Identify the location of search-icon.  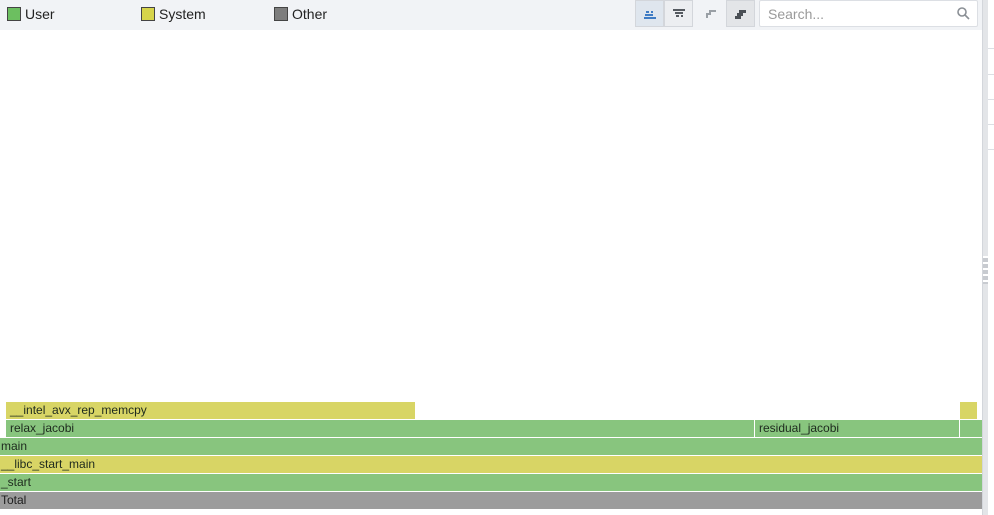
(963, 13).